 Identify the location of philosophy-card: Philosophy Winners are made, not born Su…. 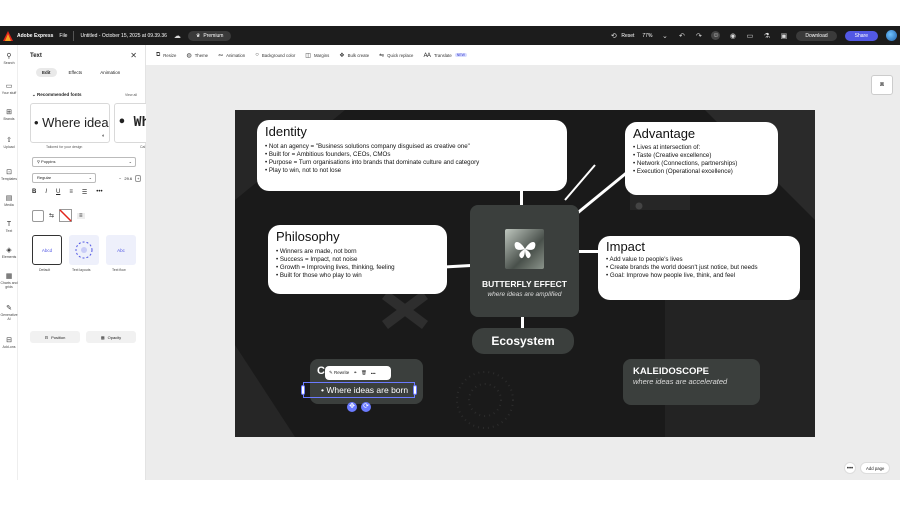
(357, 259).